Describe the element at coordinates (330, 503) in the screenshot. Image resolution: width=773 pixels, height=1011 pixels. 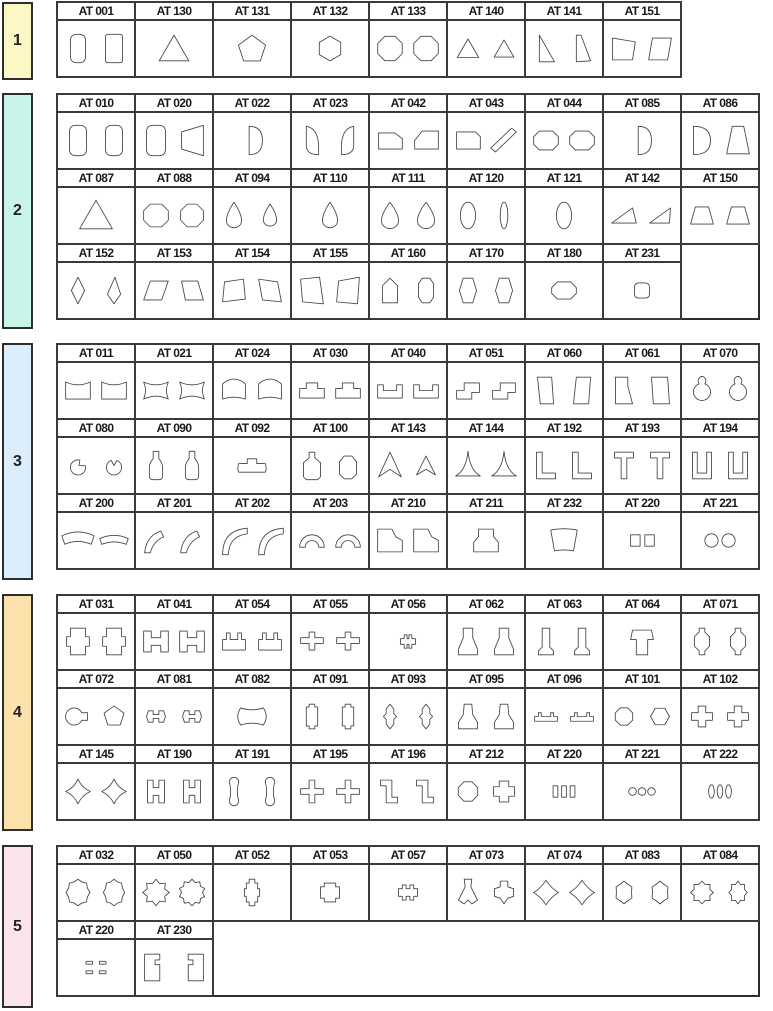
I see `shape-code-label: AT 203` at that location.